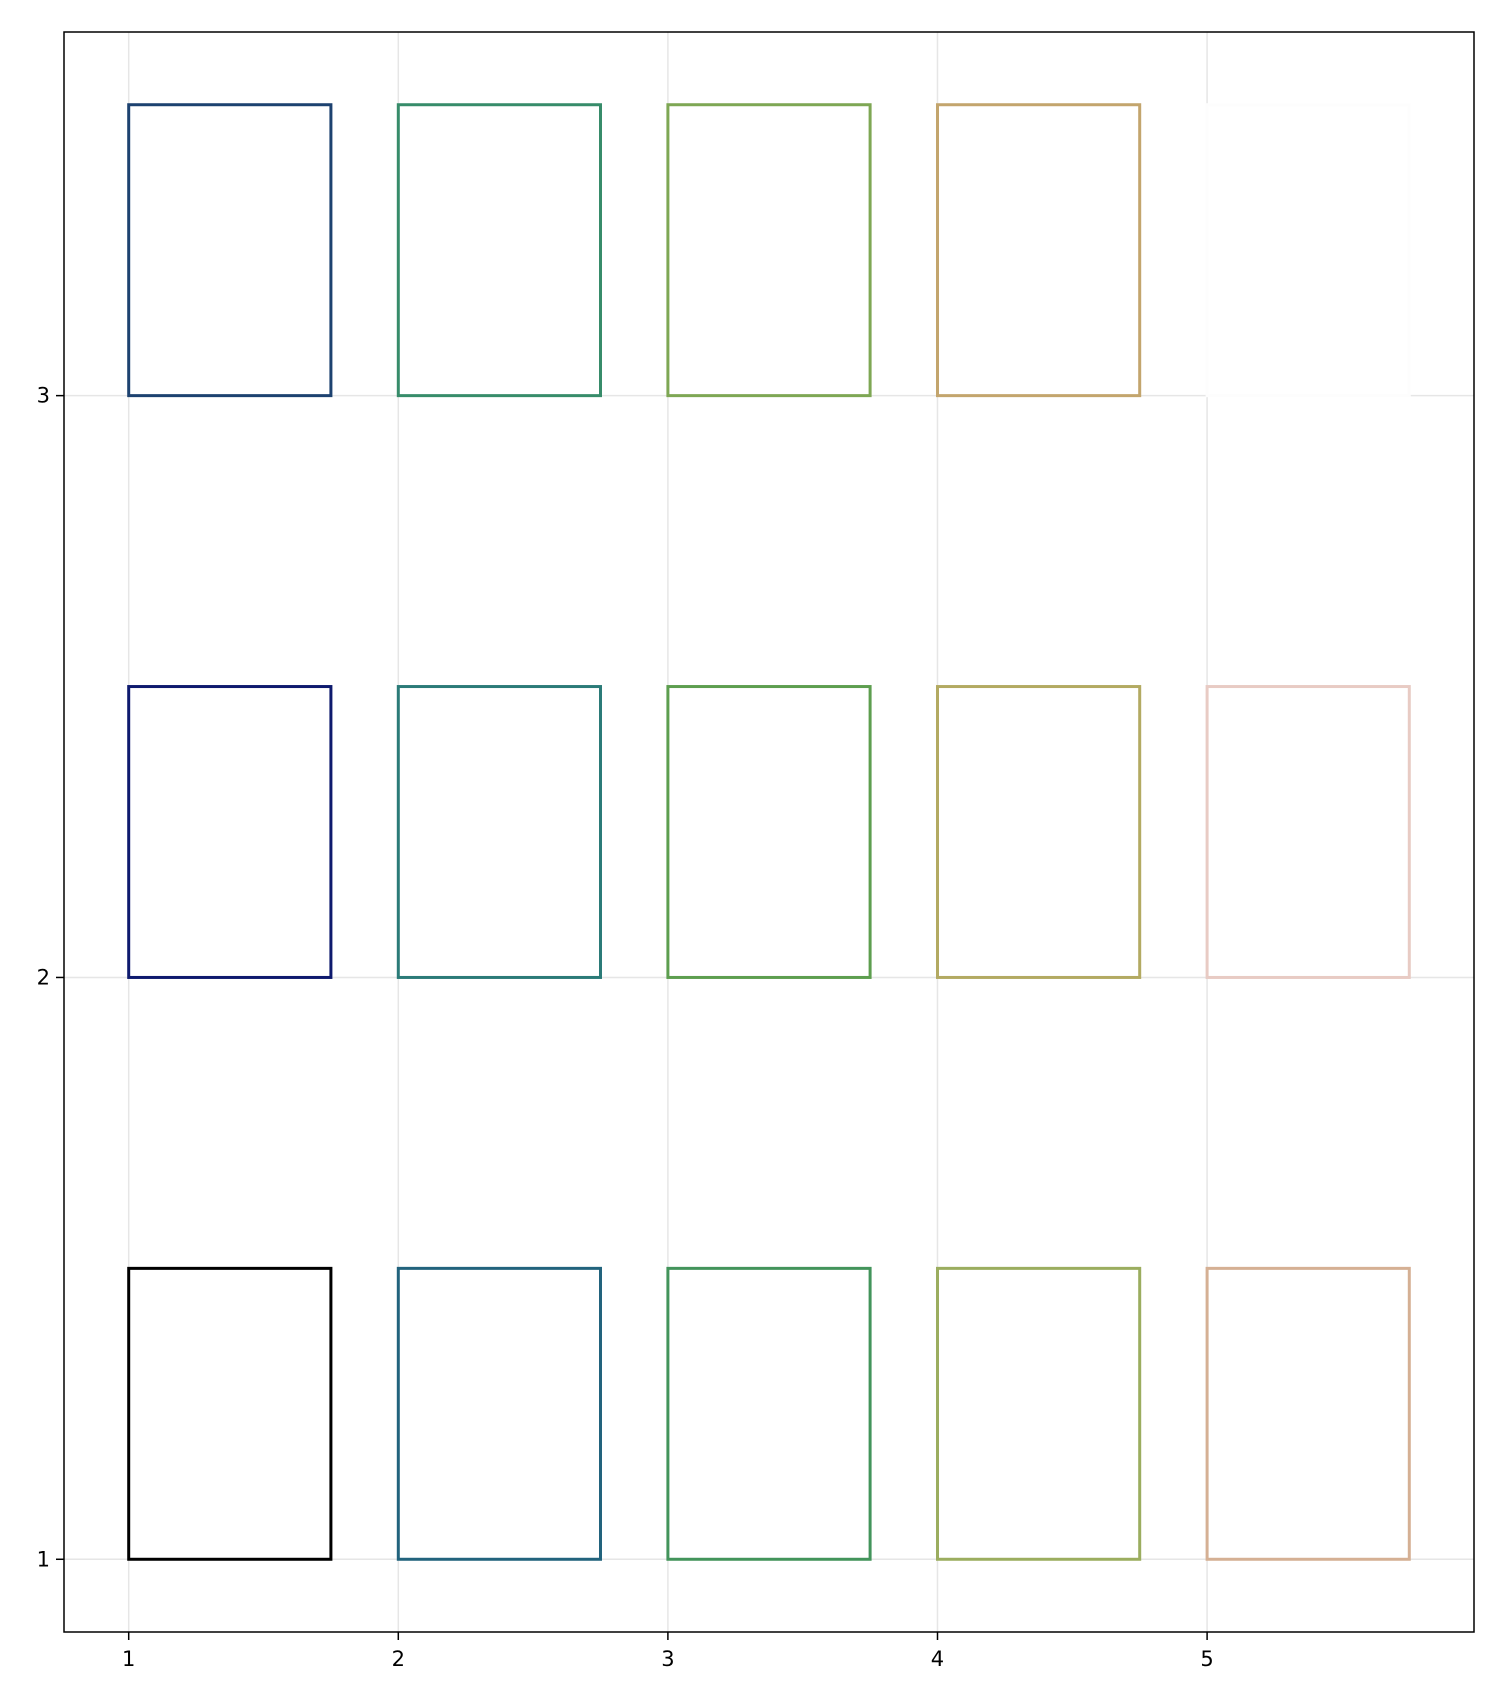 The width and height of the screenshot is (1500, 1700). I want to click on x-tick-label: 5, so click(1206, 1659).